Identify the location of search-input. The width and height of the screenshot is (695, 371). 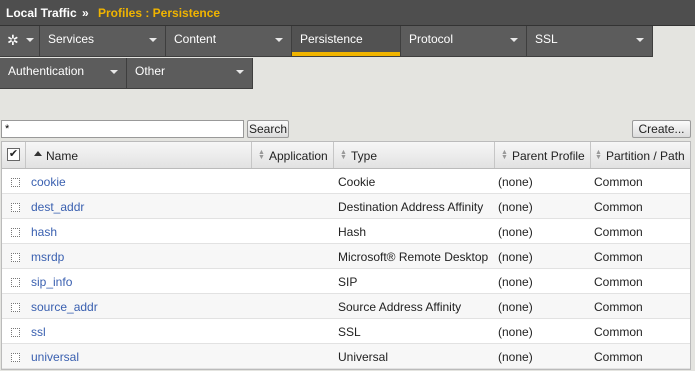
(122, 129).